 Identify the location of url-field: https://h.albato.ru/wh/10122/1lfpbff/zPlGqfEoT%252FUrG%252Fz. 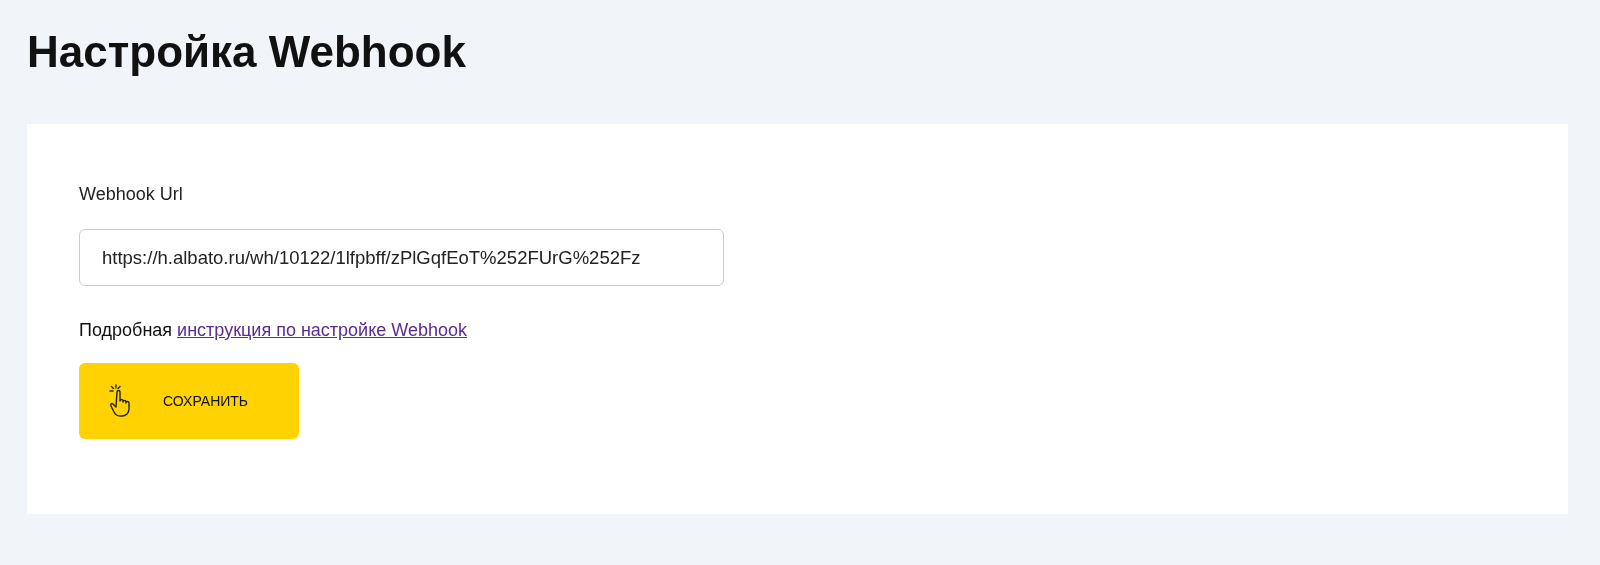
(401, 257).